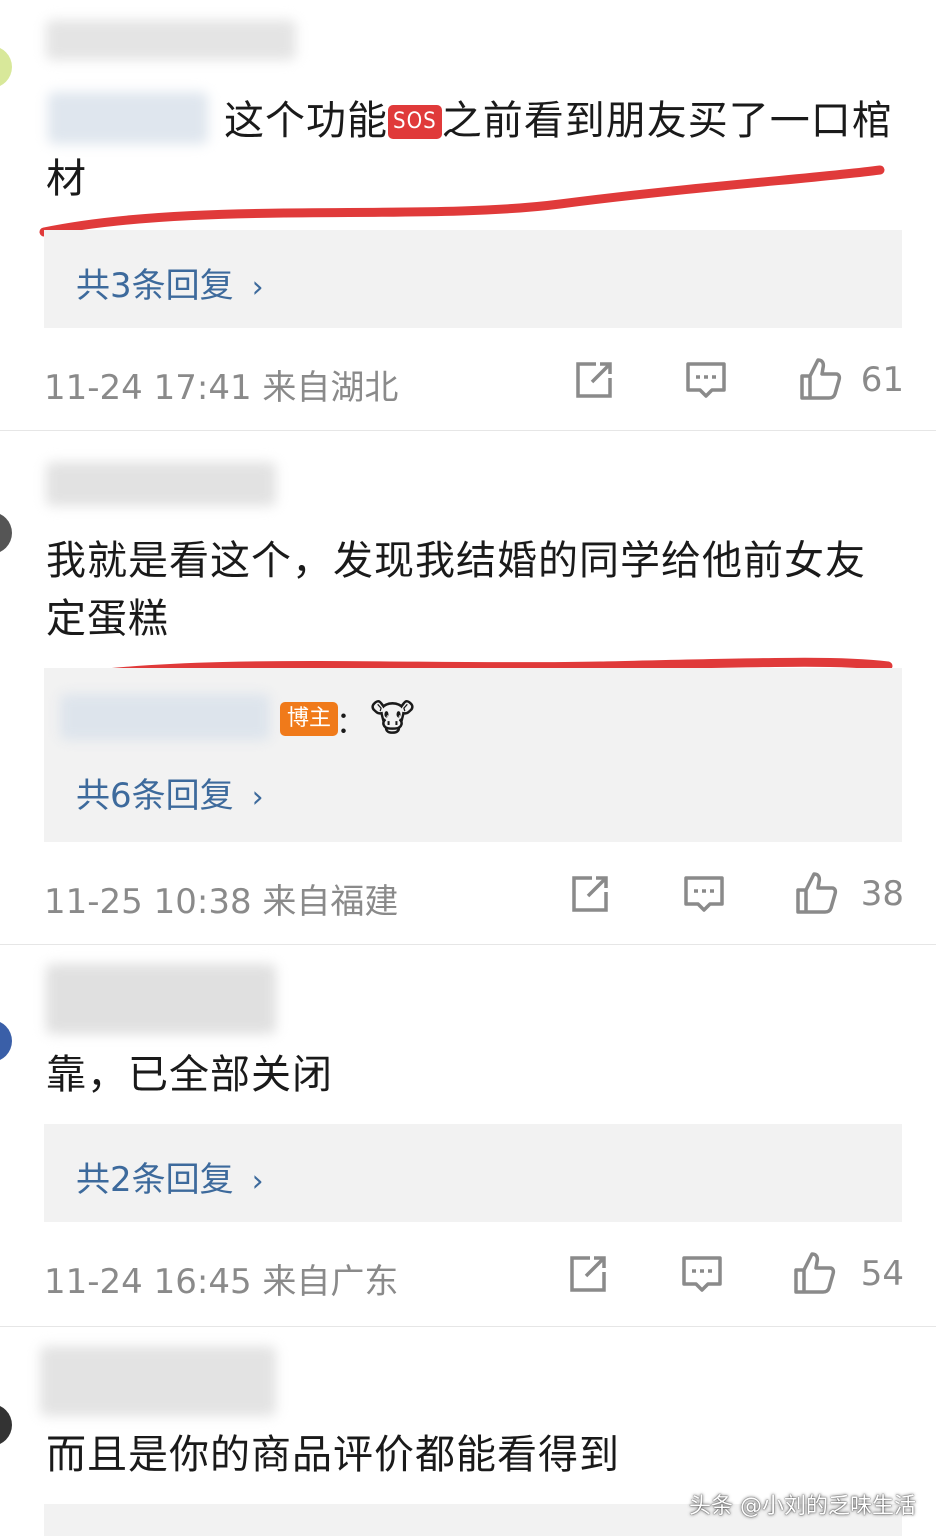  Describe the element at coordinates (802, 1506) in the screenshot. I see `watermark: 头条 @小刘的乏味生活` at that location.